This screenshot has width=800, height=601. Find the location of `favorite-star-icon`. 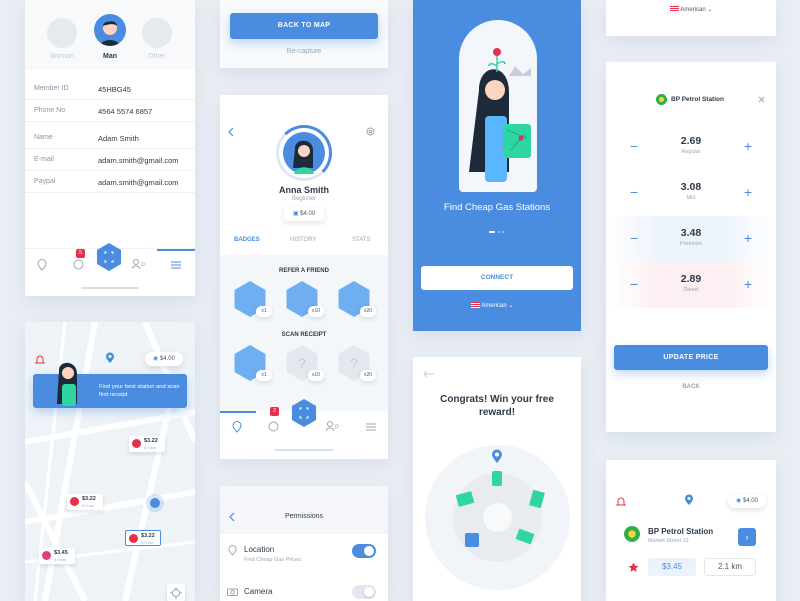

favorite-star-icon is located at coordinates (633, 567).